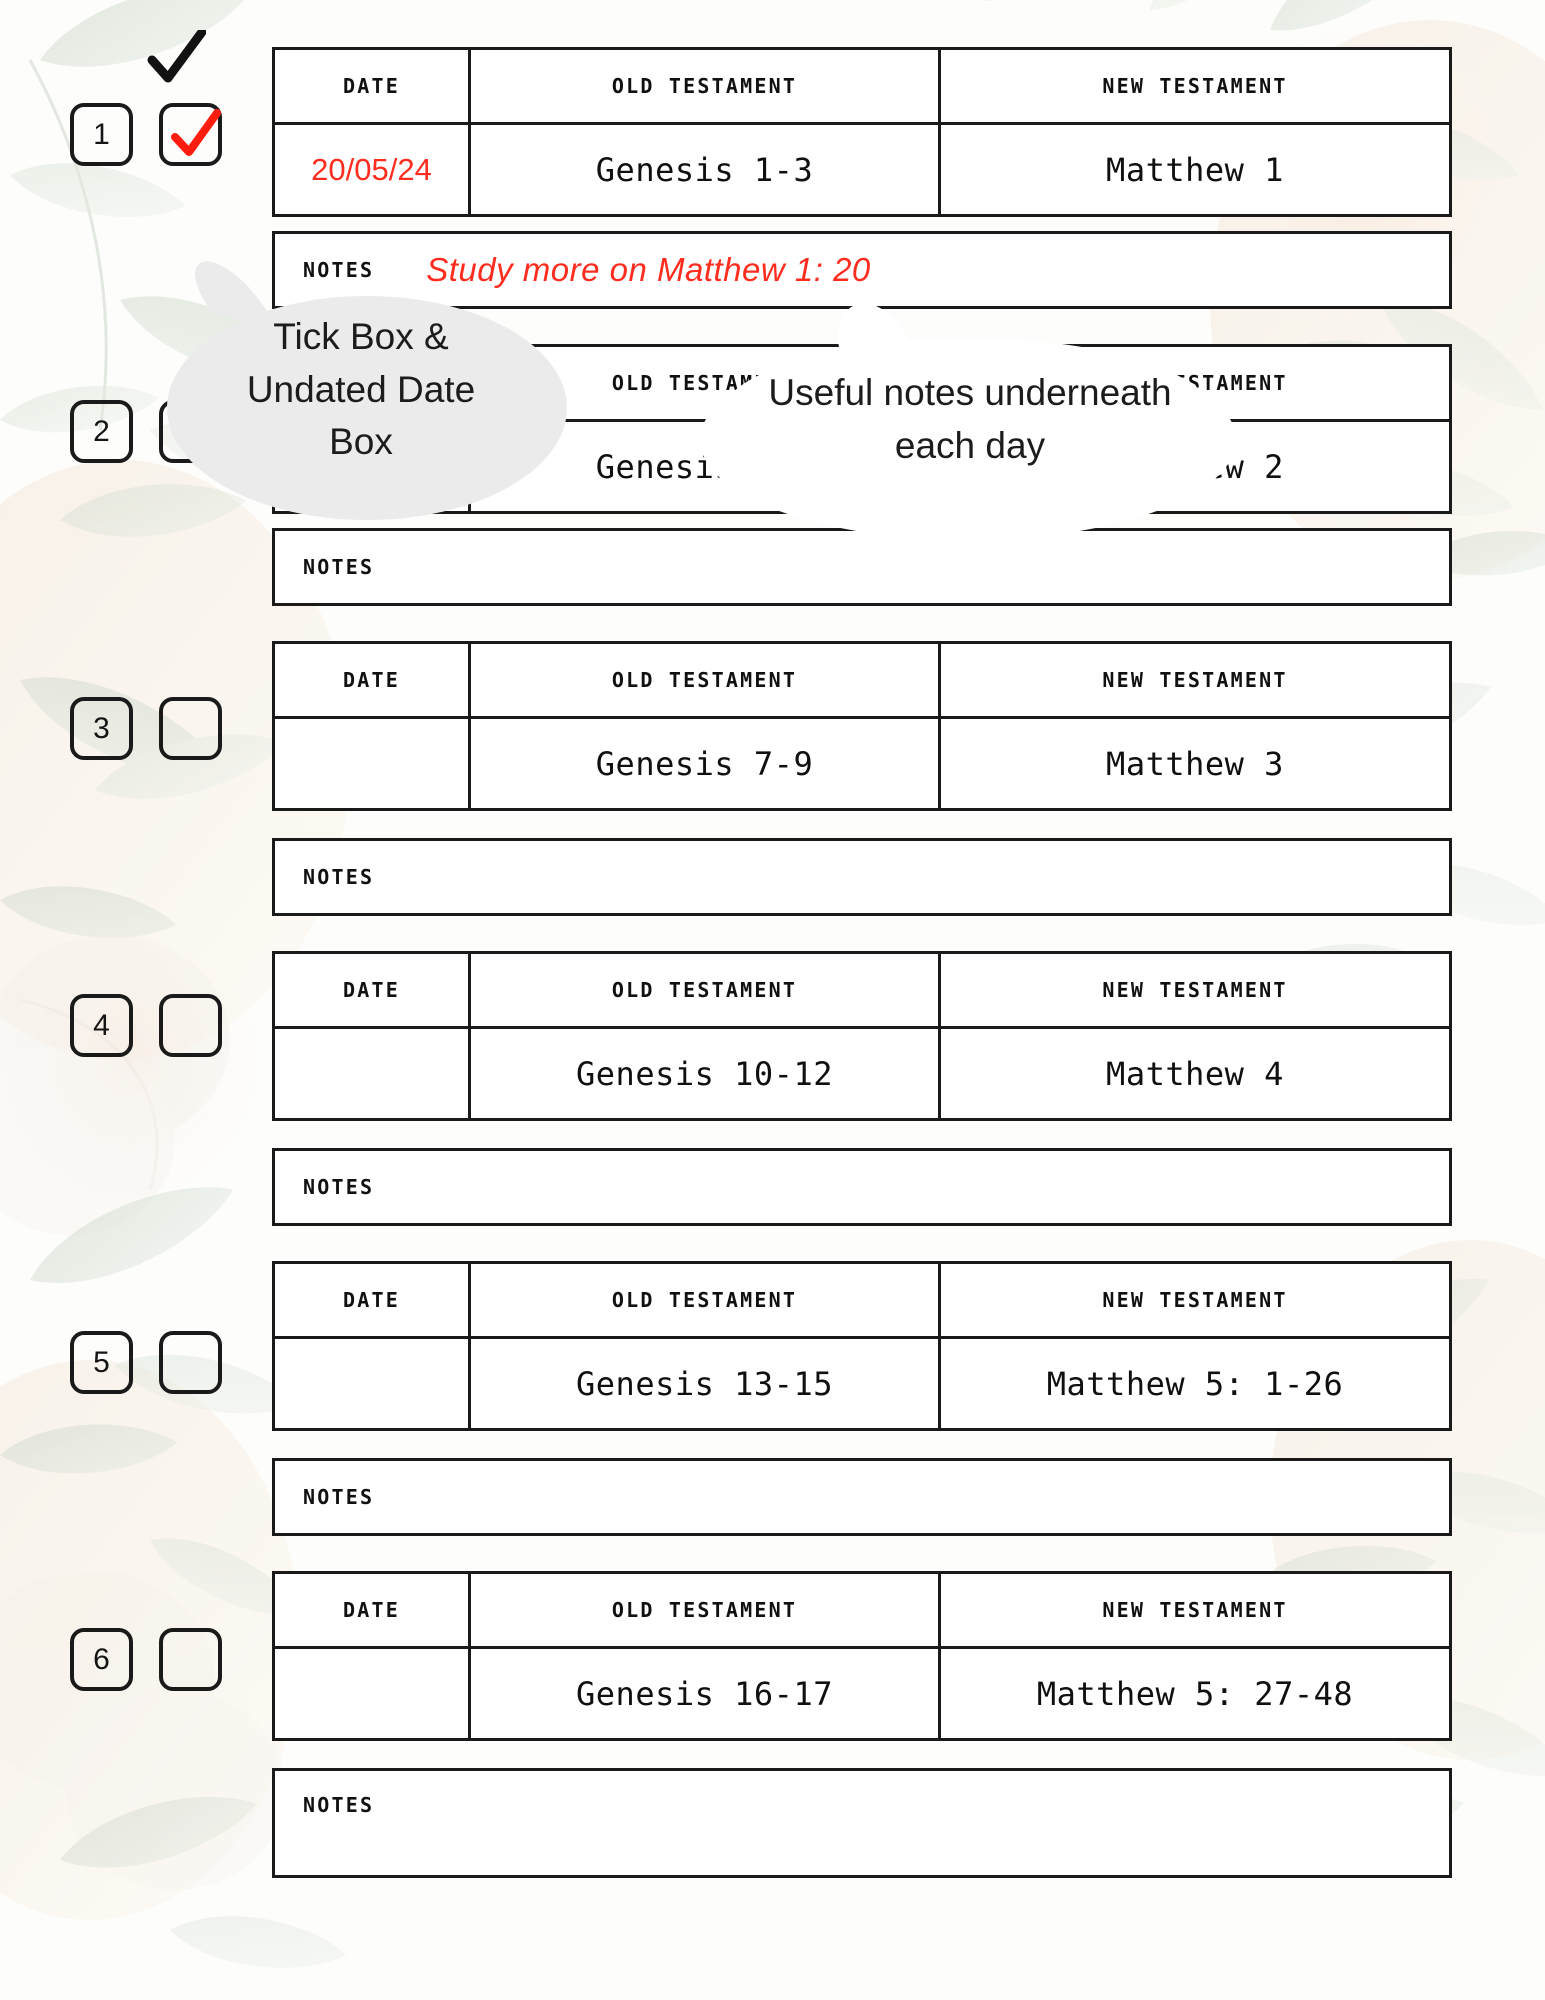 The width and height of the screenshot is (1545, 2000). I want to click on header-date-4: DATE, so click(373, 990).